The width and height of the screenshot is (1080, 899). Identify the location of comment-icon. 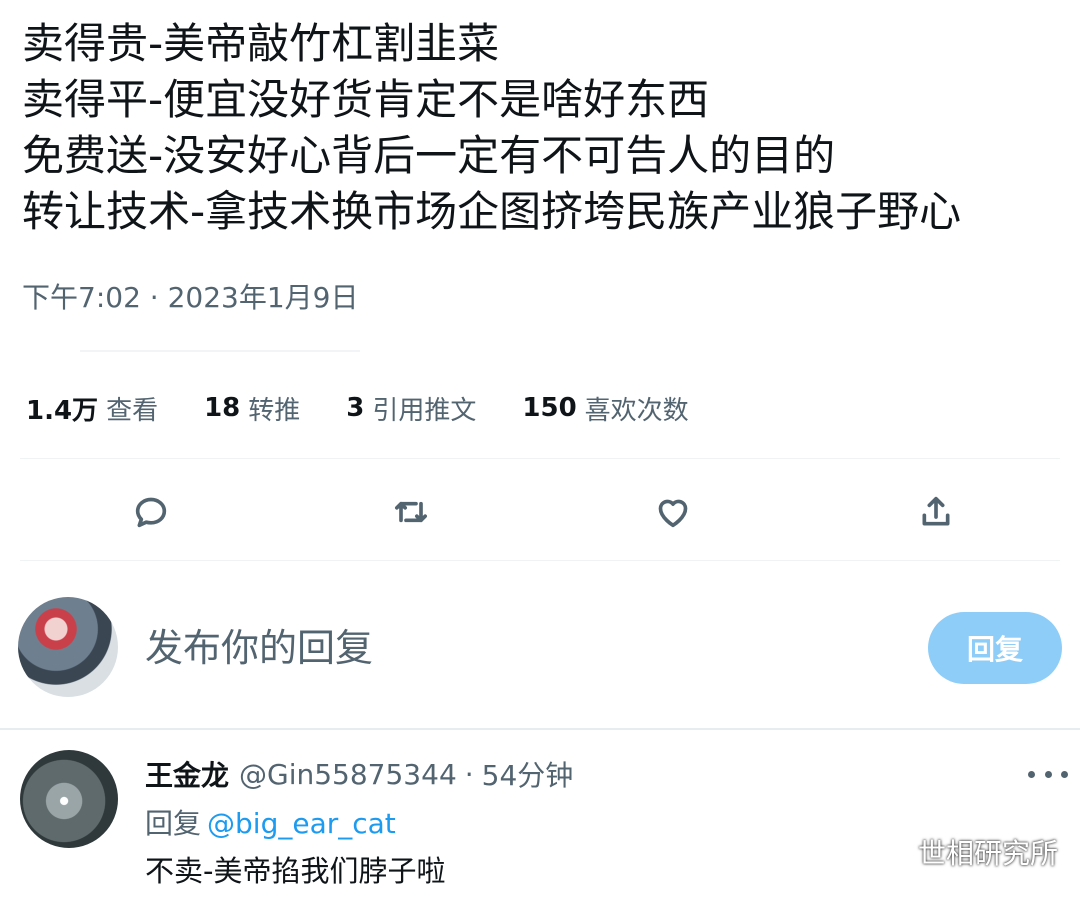
(151, 512).